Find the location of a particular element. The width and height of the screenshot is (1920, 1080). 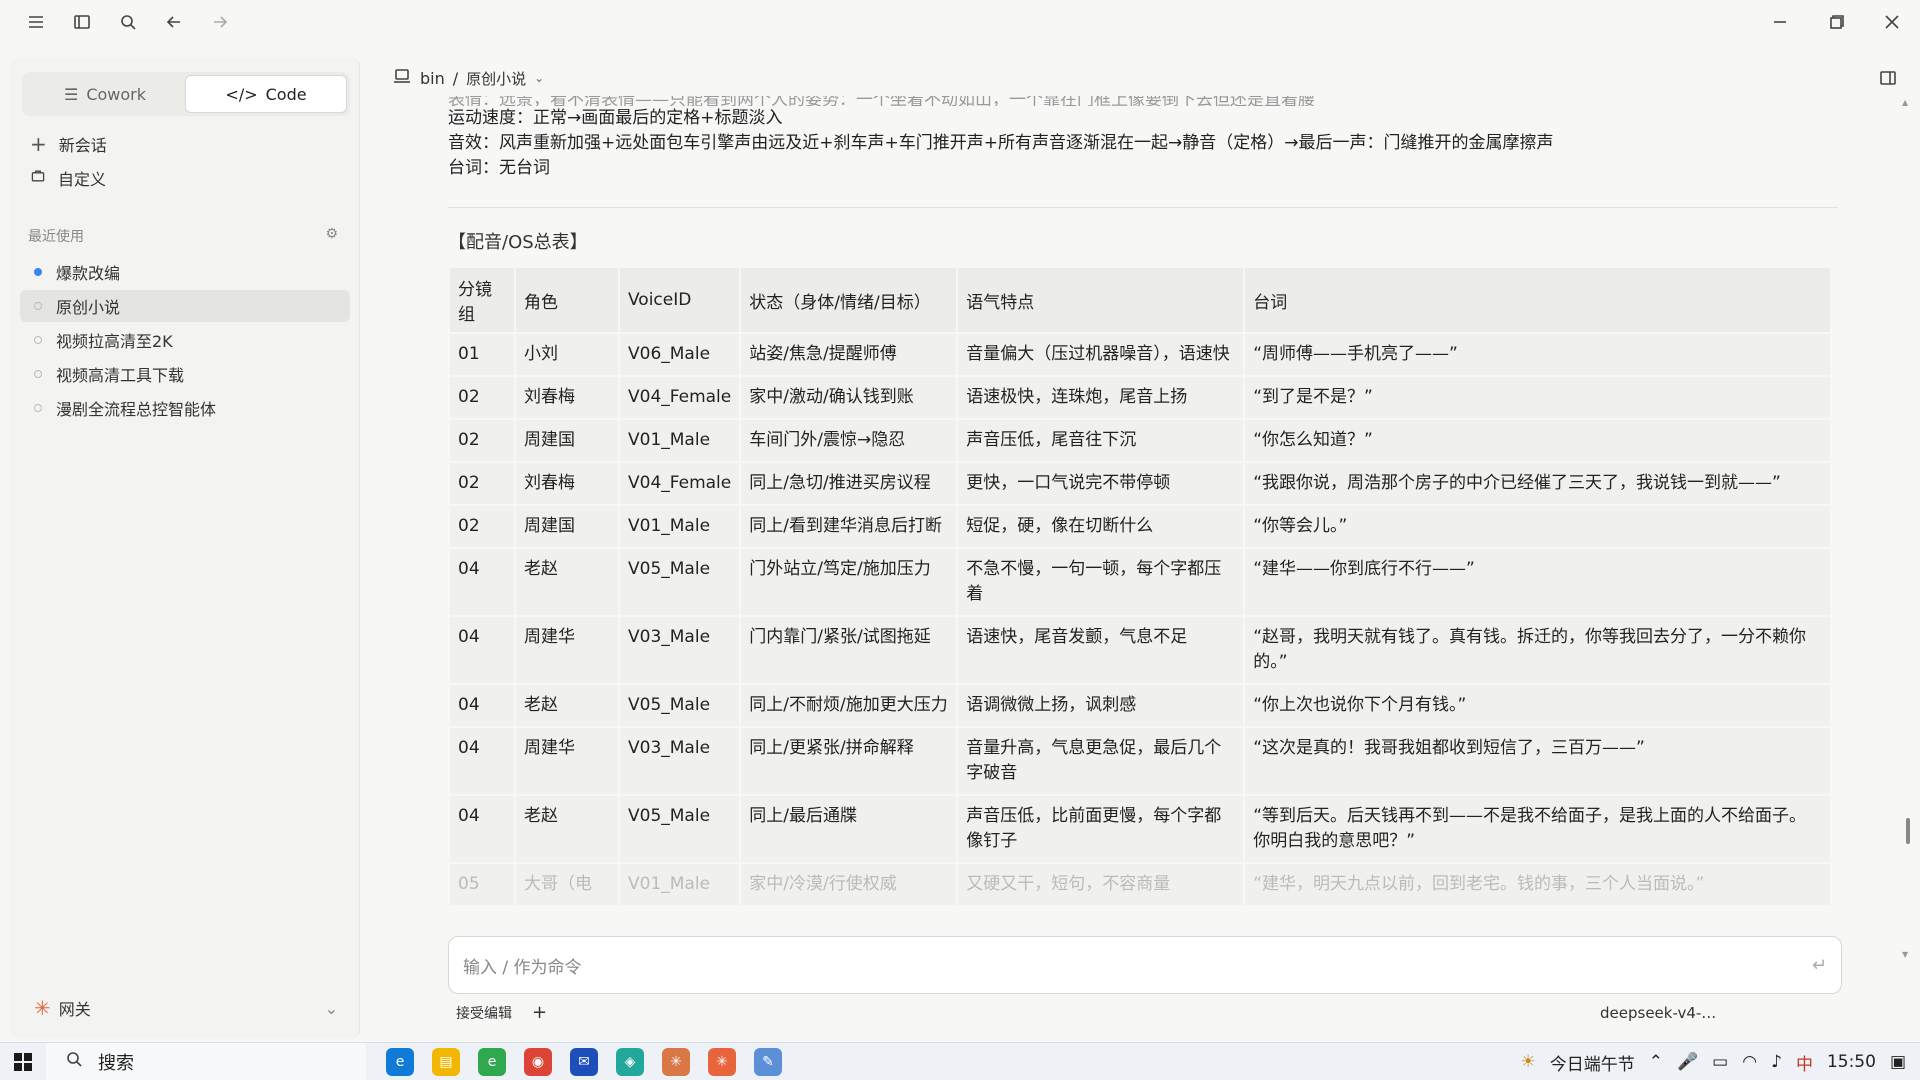

table-cell: 同上/看到建华消息后打断 is located at coordinates (849, 526).